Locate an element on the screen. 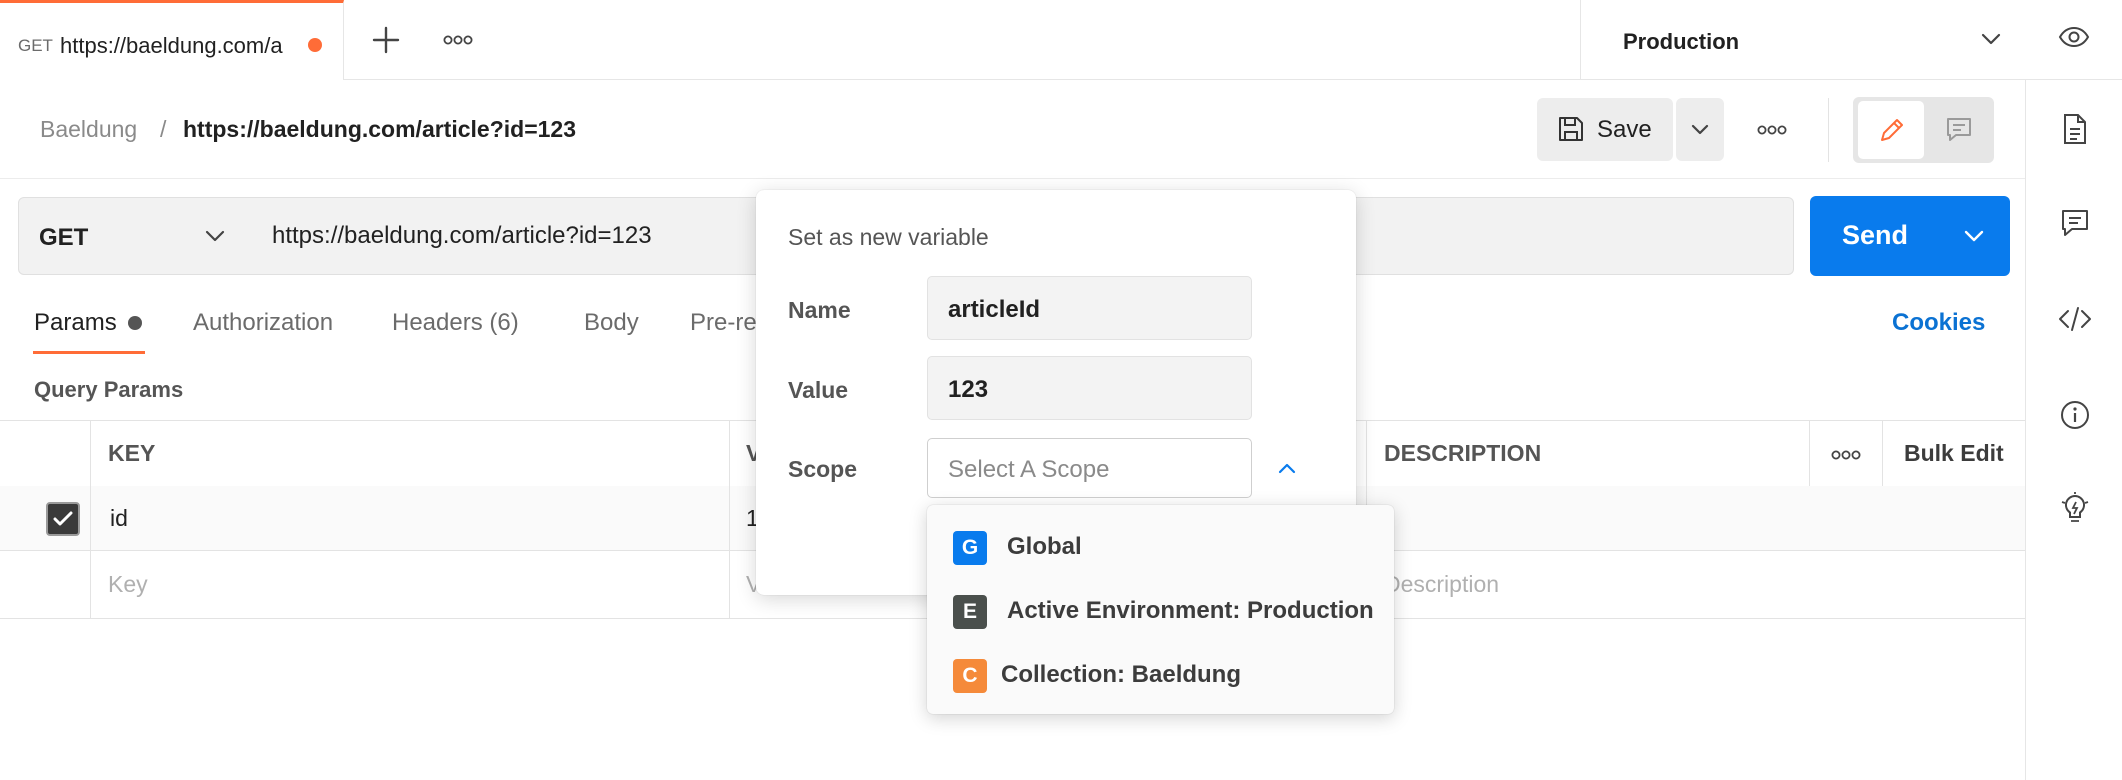 The image size is (2122, 780). scope-option-label: Global is located at coordinates (1044, 546).